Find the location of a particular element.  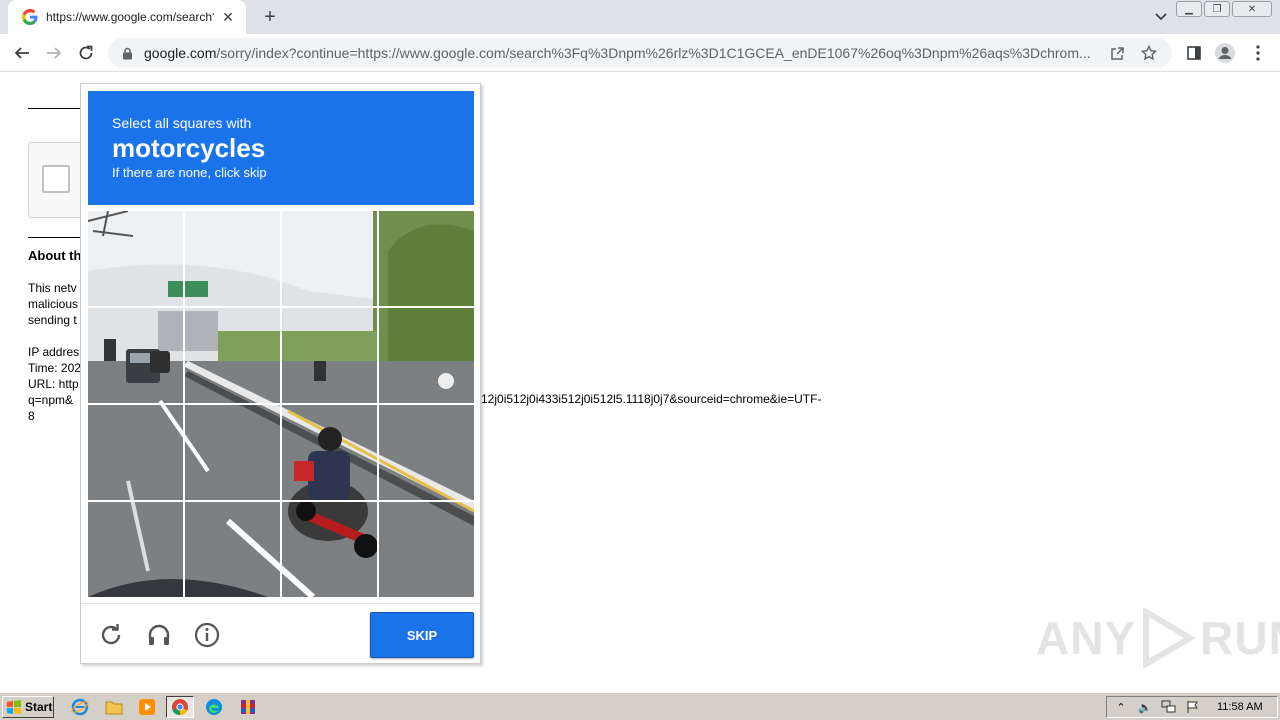

url-line-3: 8 is located at coordinates (31, 416).